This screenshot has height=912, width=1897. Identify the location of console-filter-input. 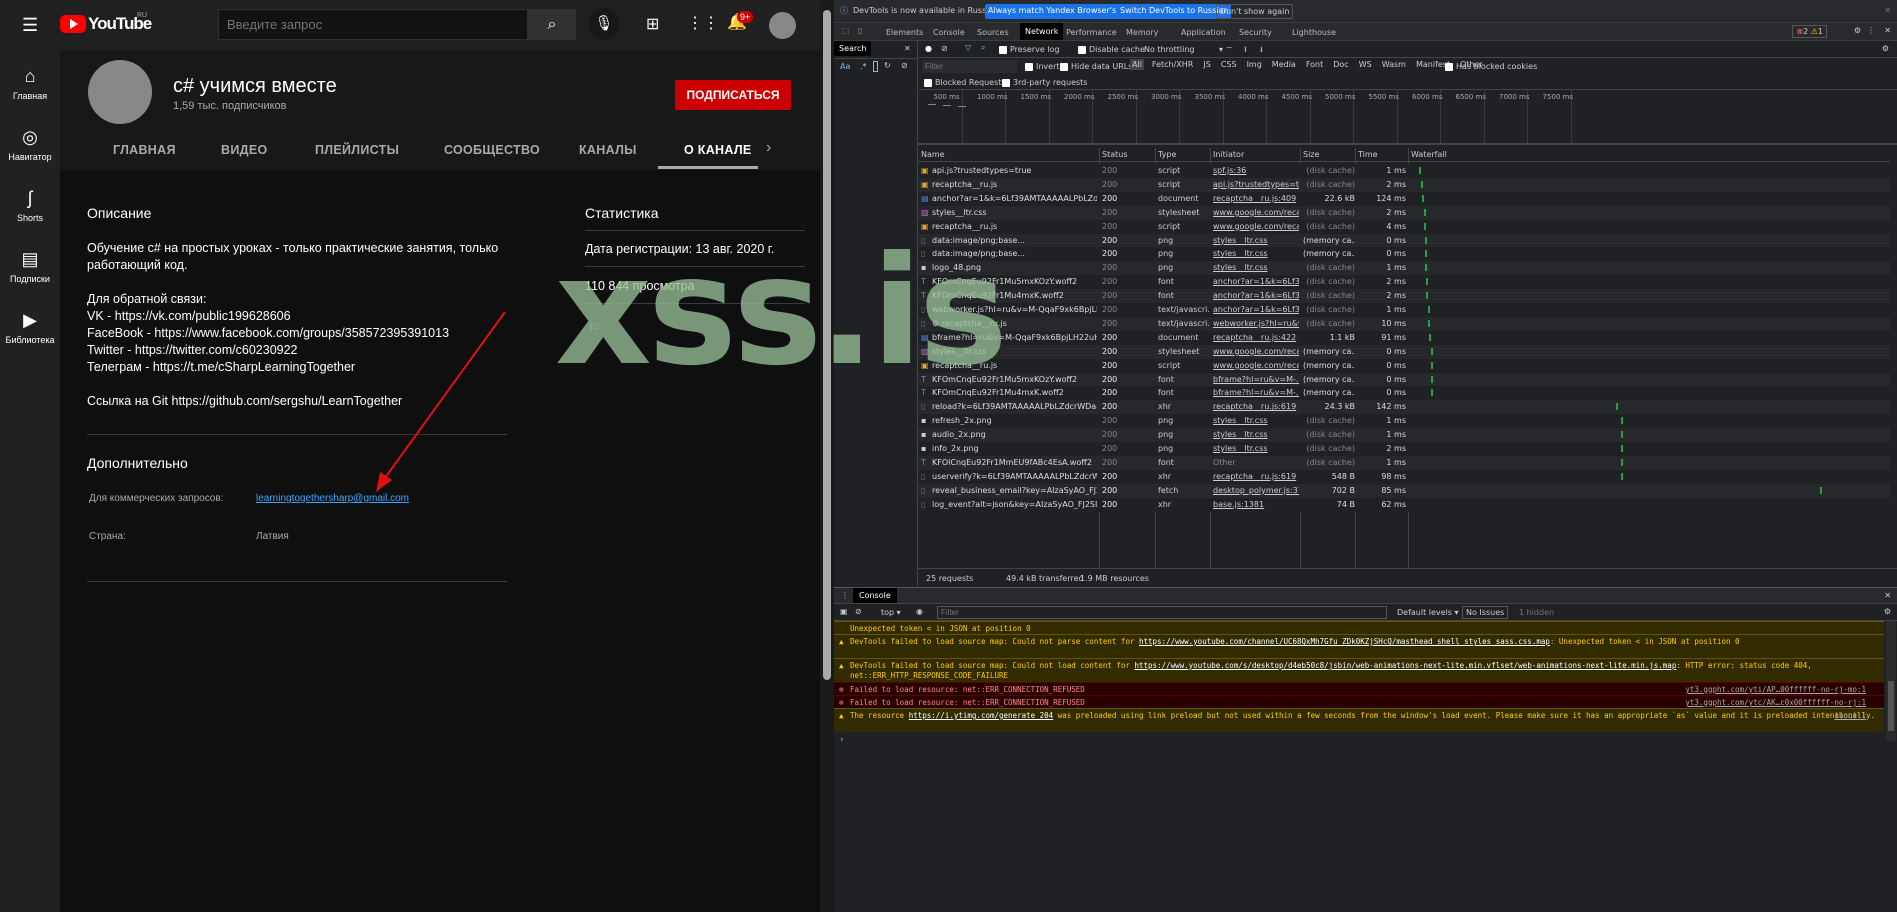
(1162, 612).